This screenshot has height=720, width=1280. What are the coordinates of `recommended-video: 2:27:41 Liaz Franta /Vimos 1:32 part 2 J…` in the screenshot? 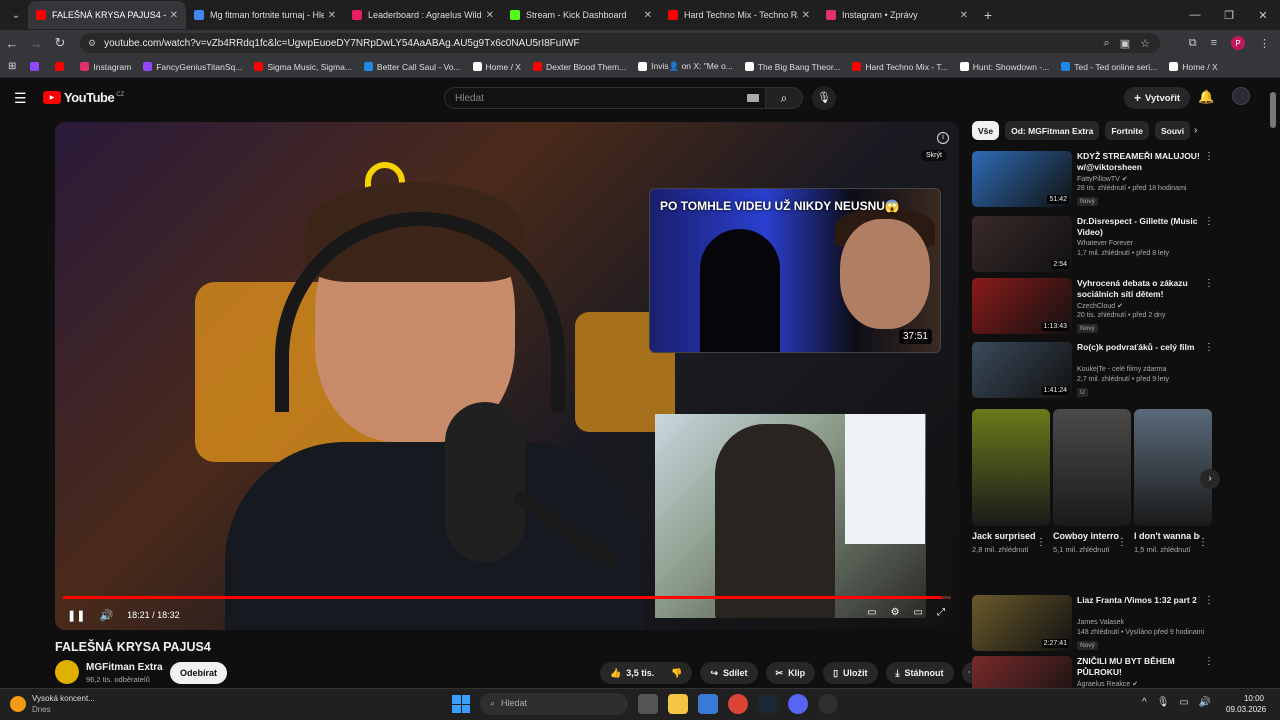 It's located at (1093, 623).